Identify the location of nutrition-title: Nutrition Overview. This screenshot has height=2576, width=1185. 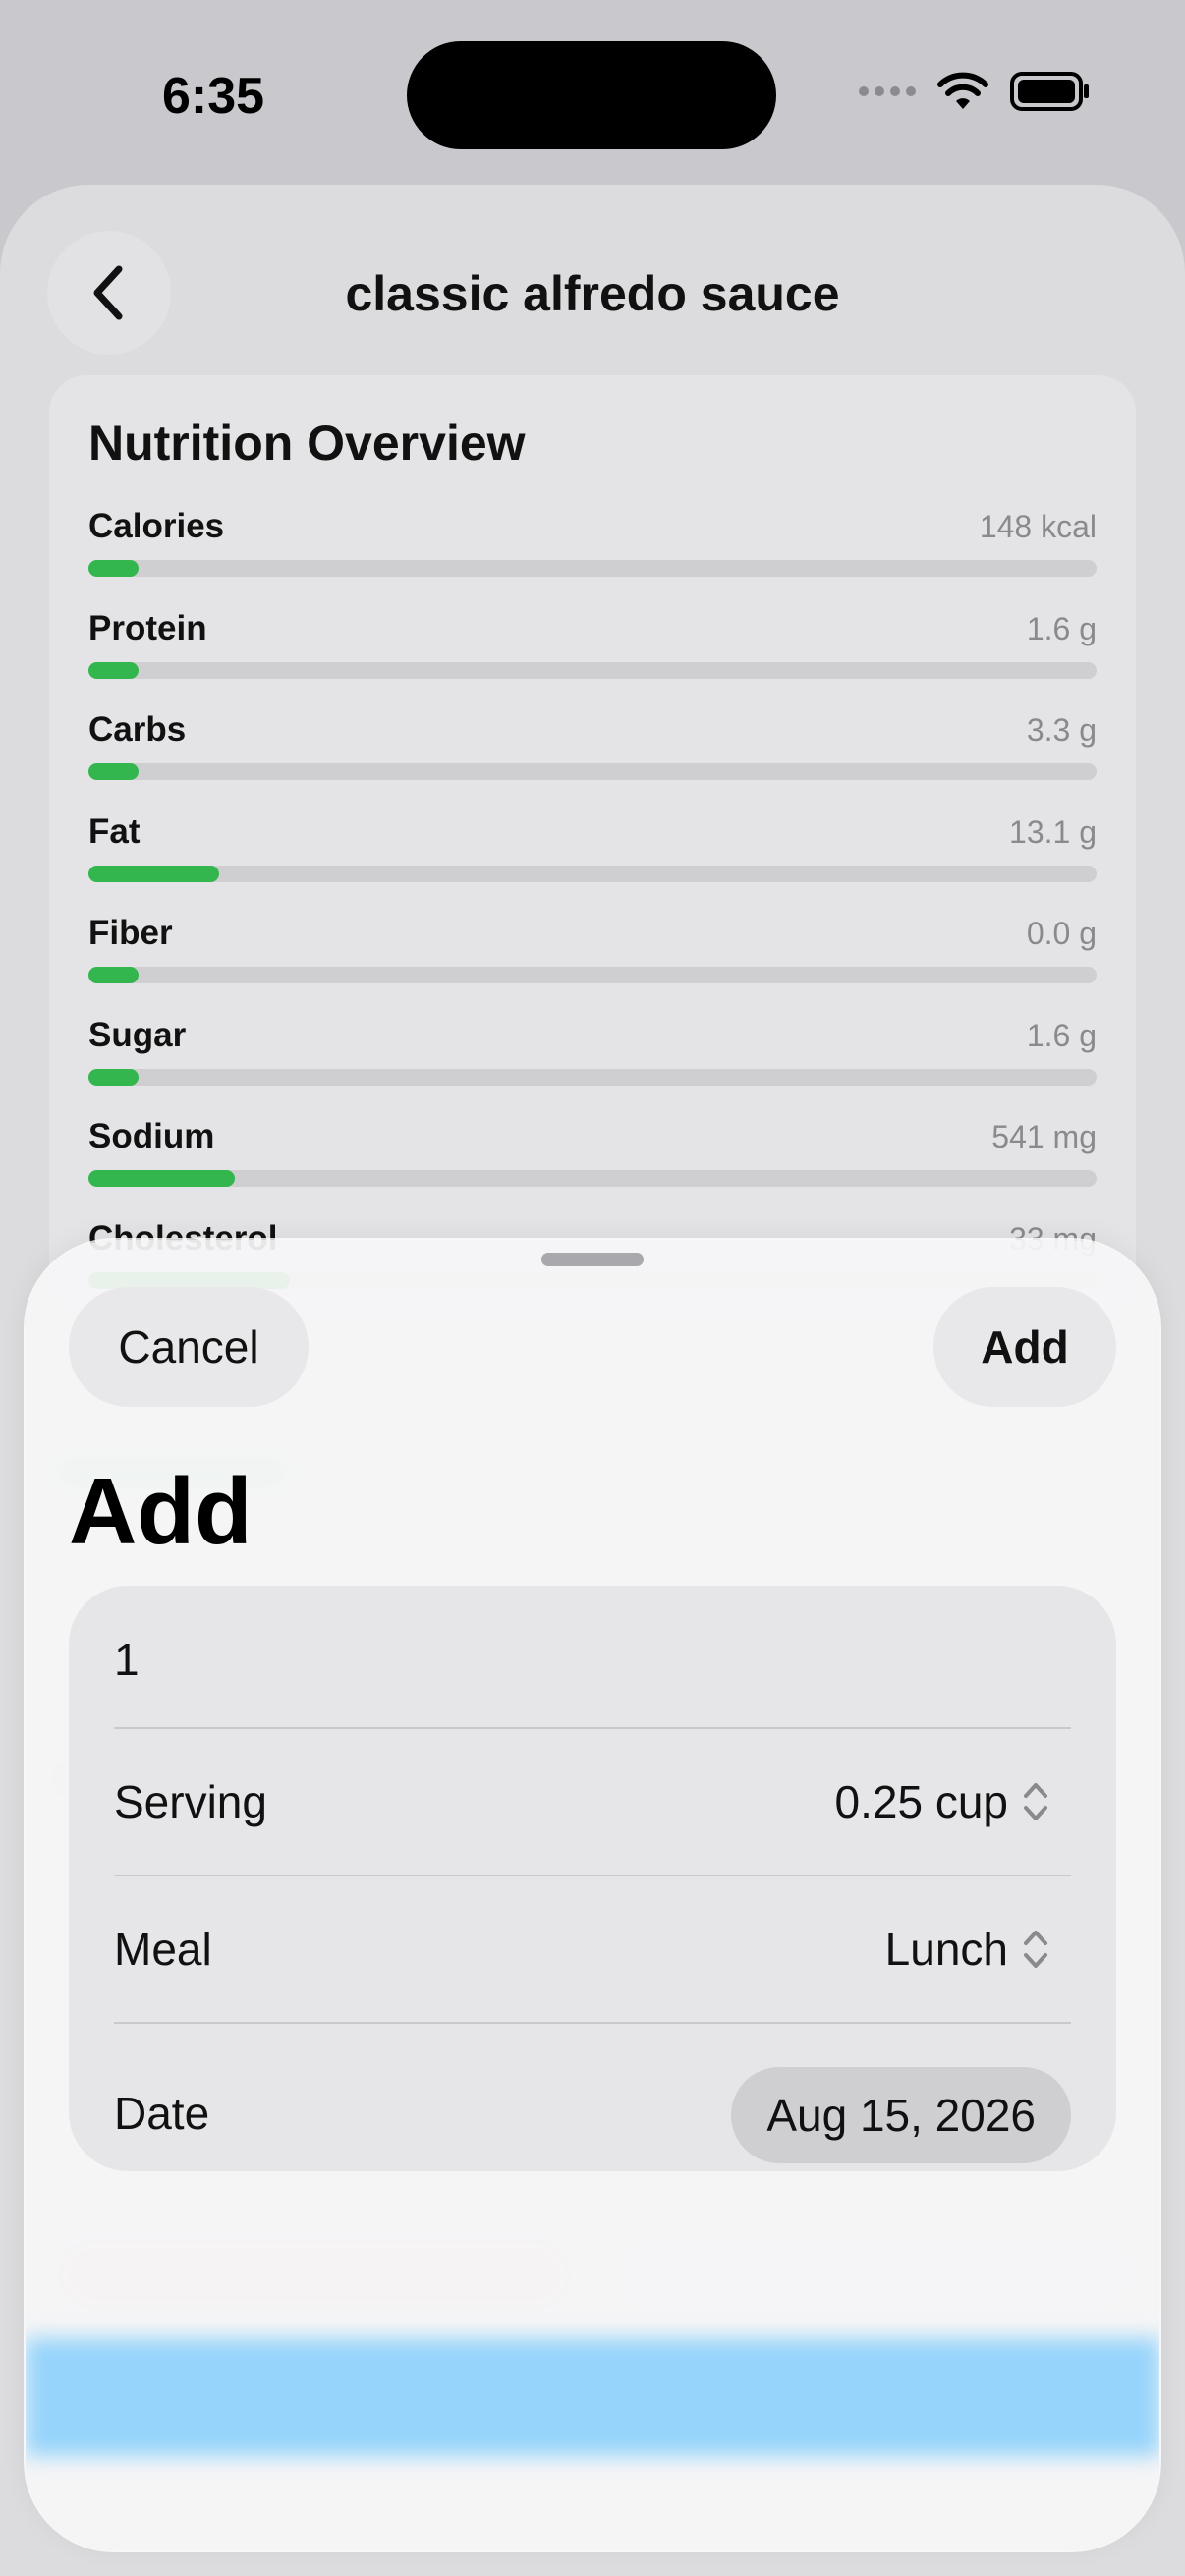
(307, 443).